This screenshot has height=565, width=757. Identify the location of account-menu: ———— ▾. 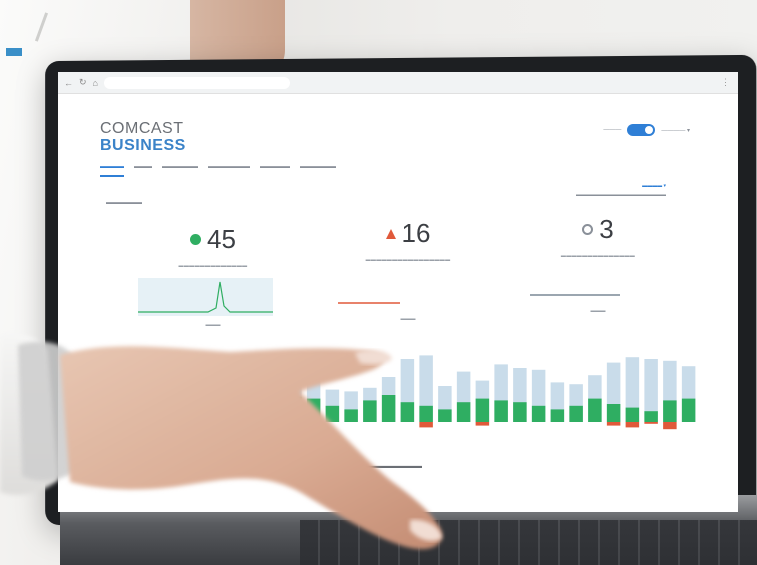
(675, 130).